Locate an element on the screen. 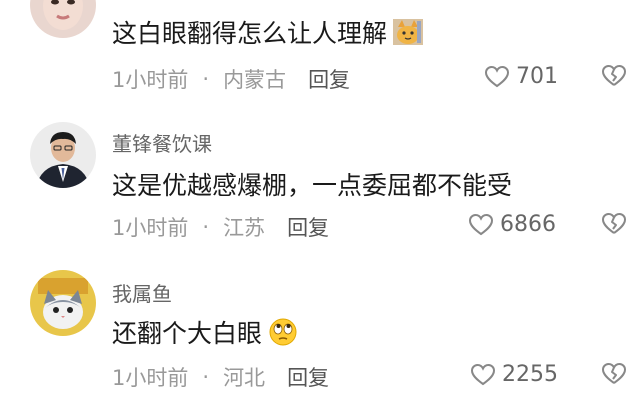 The image size is (640, 414). comment-meta: 1小时前 · 内蒙古 回复 is located at coordinates (231, 79).